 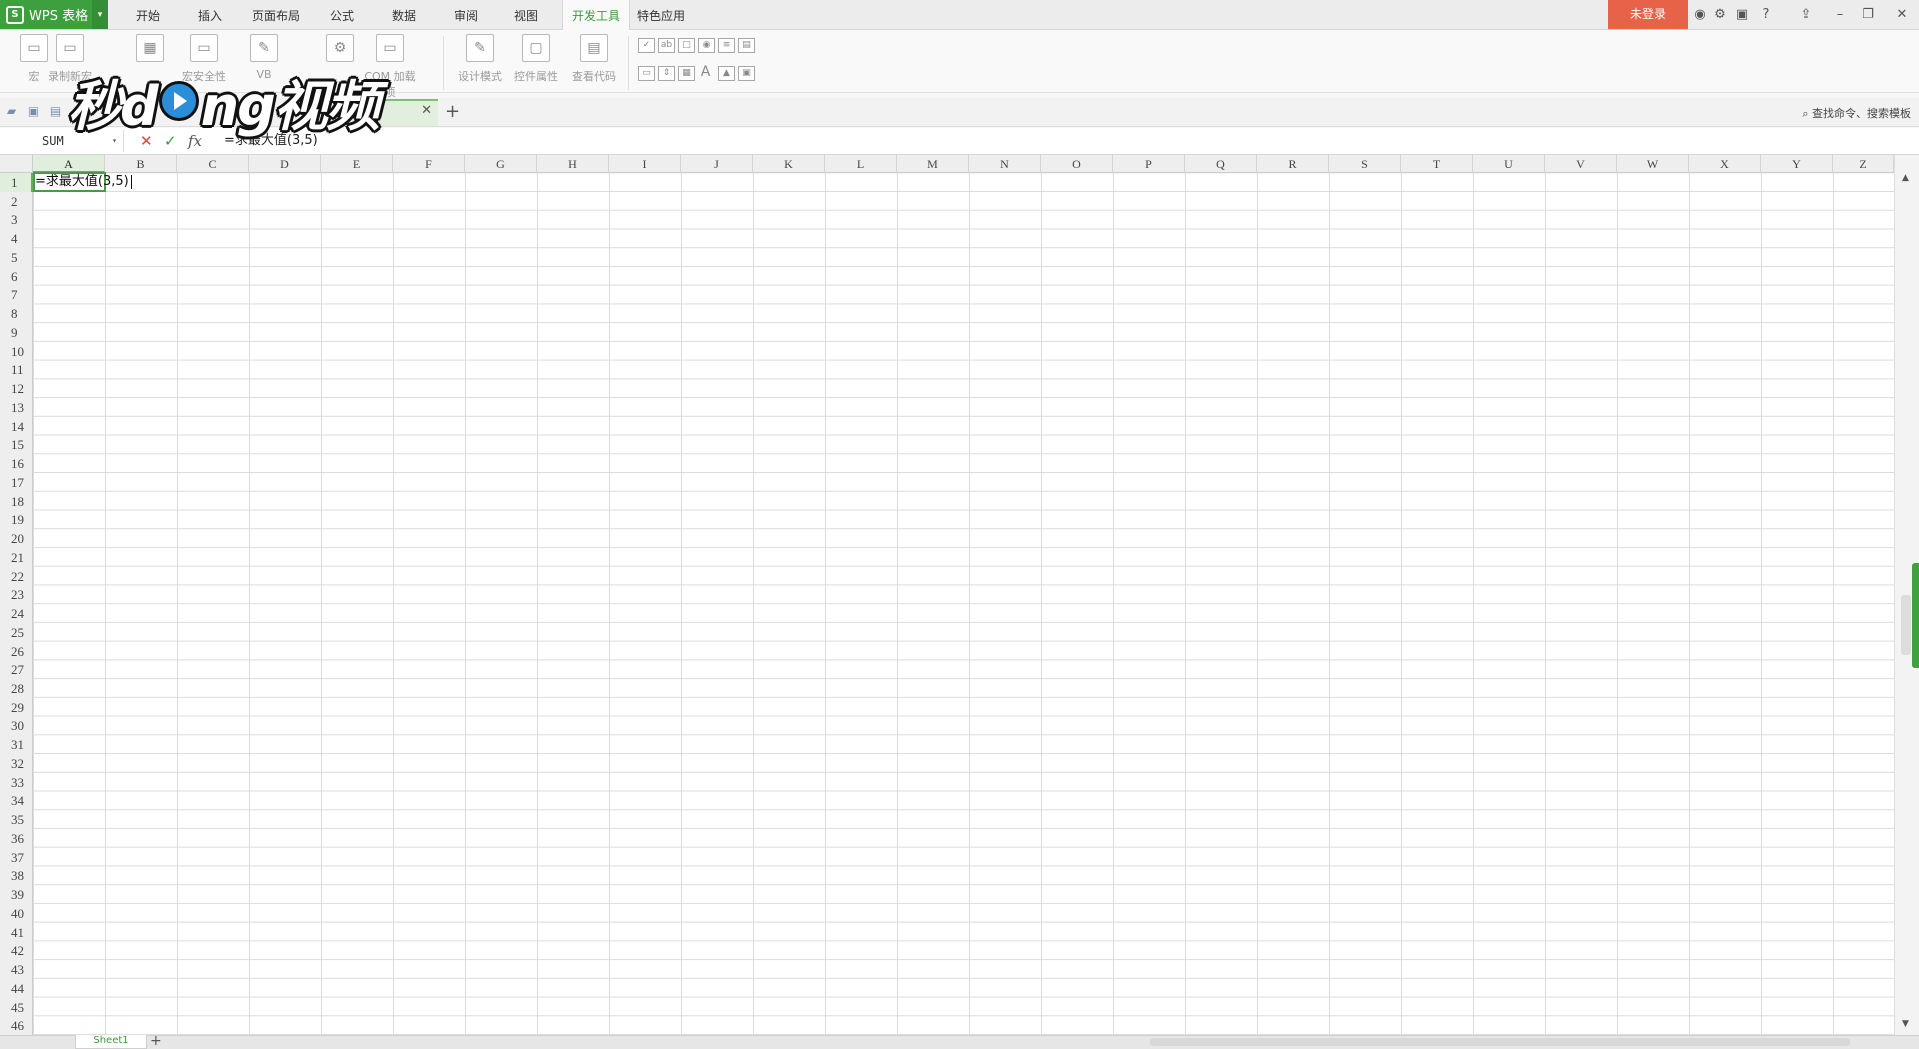 I want to click on column-header: T, so click(x=1437, y=164).